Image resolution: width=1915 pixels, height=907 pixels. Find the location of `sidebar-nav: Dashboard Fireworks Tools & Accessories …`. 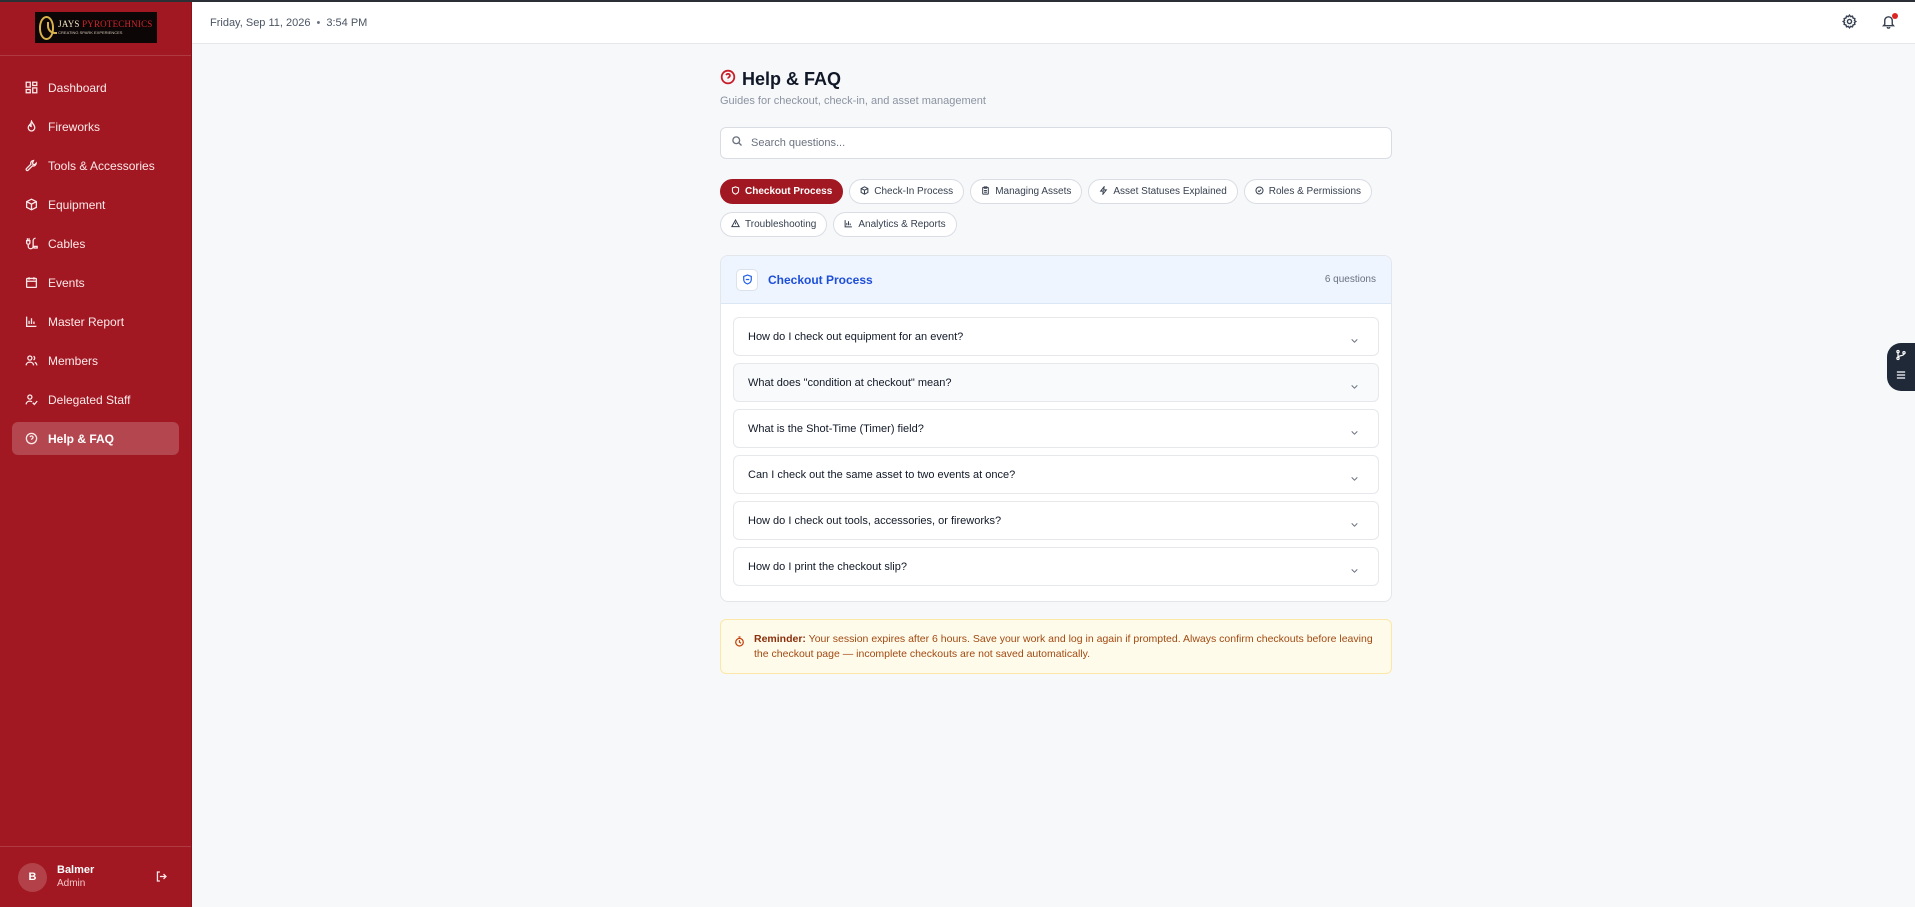

sidebar-nav: Dashboard Fireworks Tools & Accessories … is located at coordinates (95, 255).